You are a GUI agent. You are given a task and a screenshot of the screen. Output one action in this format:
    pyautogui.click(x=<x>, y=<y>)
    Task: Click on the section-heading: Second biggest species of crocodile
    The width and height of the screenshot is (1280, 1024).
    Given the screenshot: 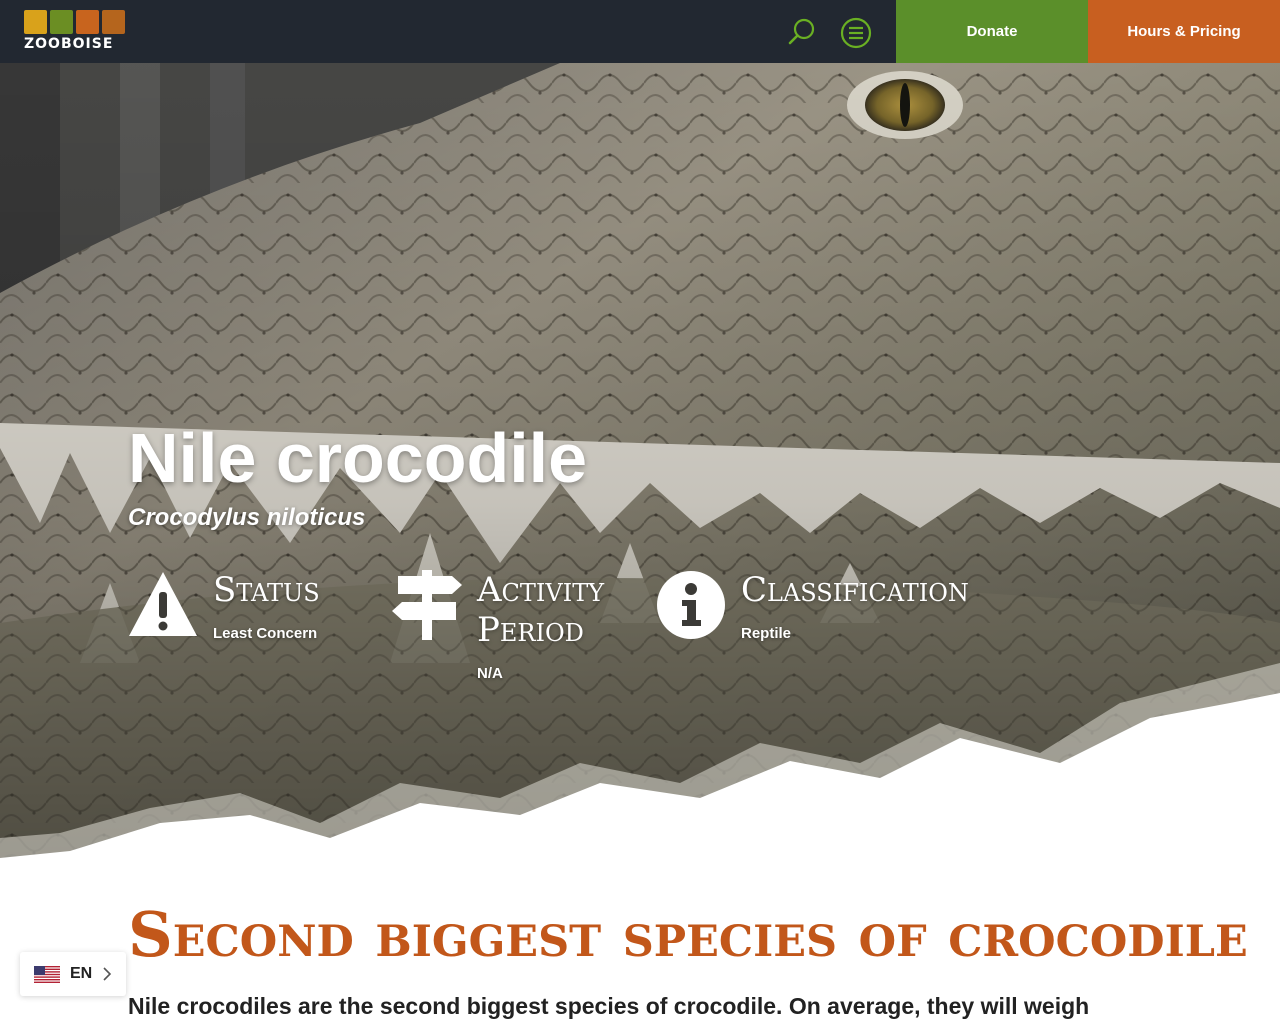 What is the action you would take?
    pyautogui.click(x=688, y=934)
    